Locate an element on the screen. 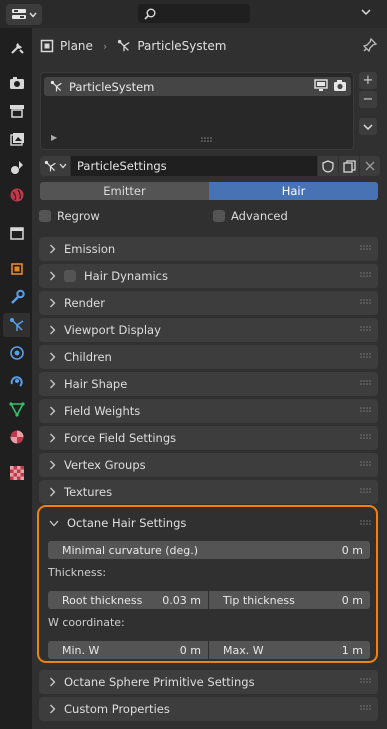 Image resolution: width=387 pixels, height=729 pixels. panel-hair-dynamics: Hair Dynamics is located at coordinates (208, 276).